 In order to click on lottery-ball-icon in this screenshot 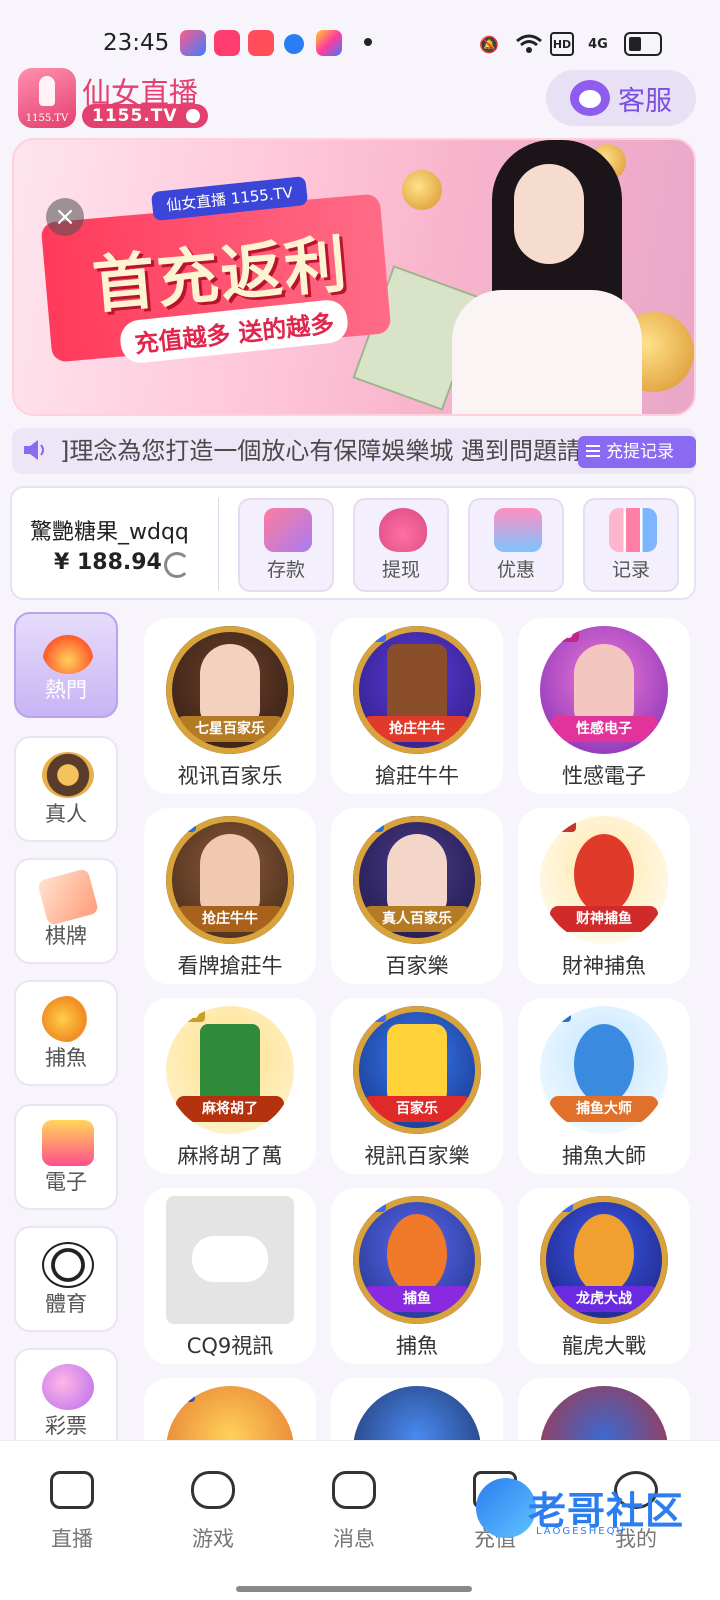, I will do `click(68, 1387)`.